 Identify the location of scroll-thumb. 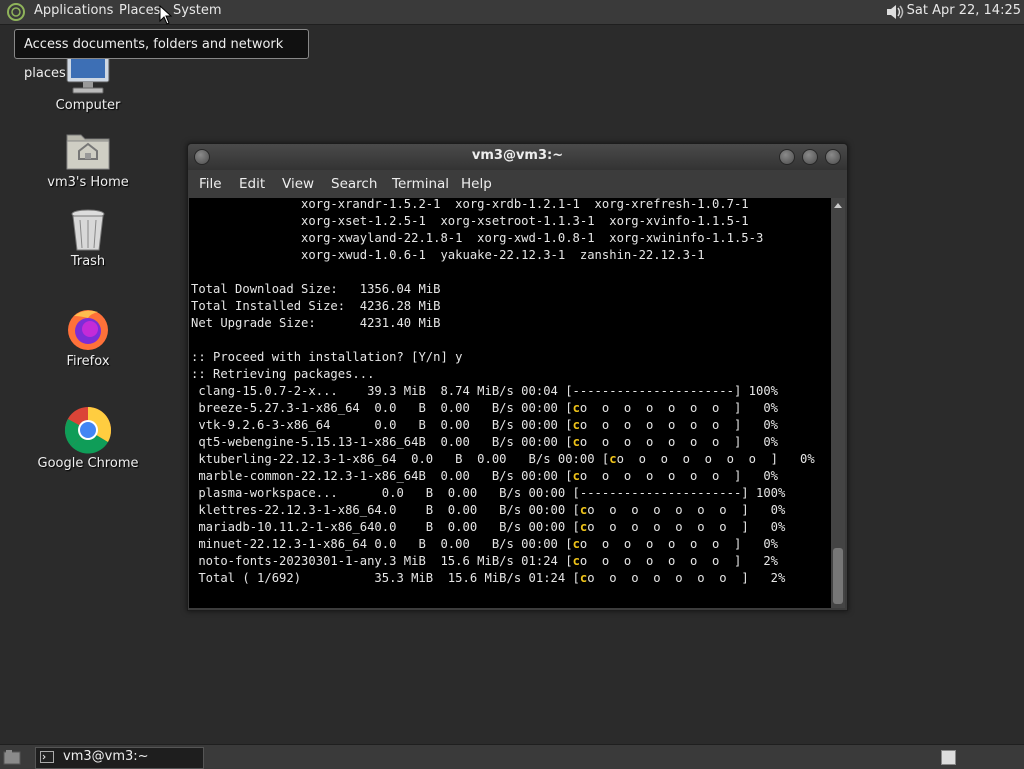
(838, 576).